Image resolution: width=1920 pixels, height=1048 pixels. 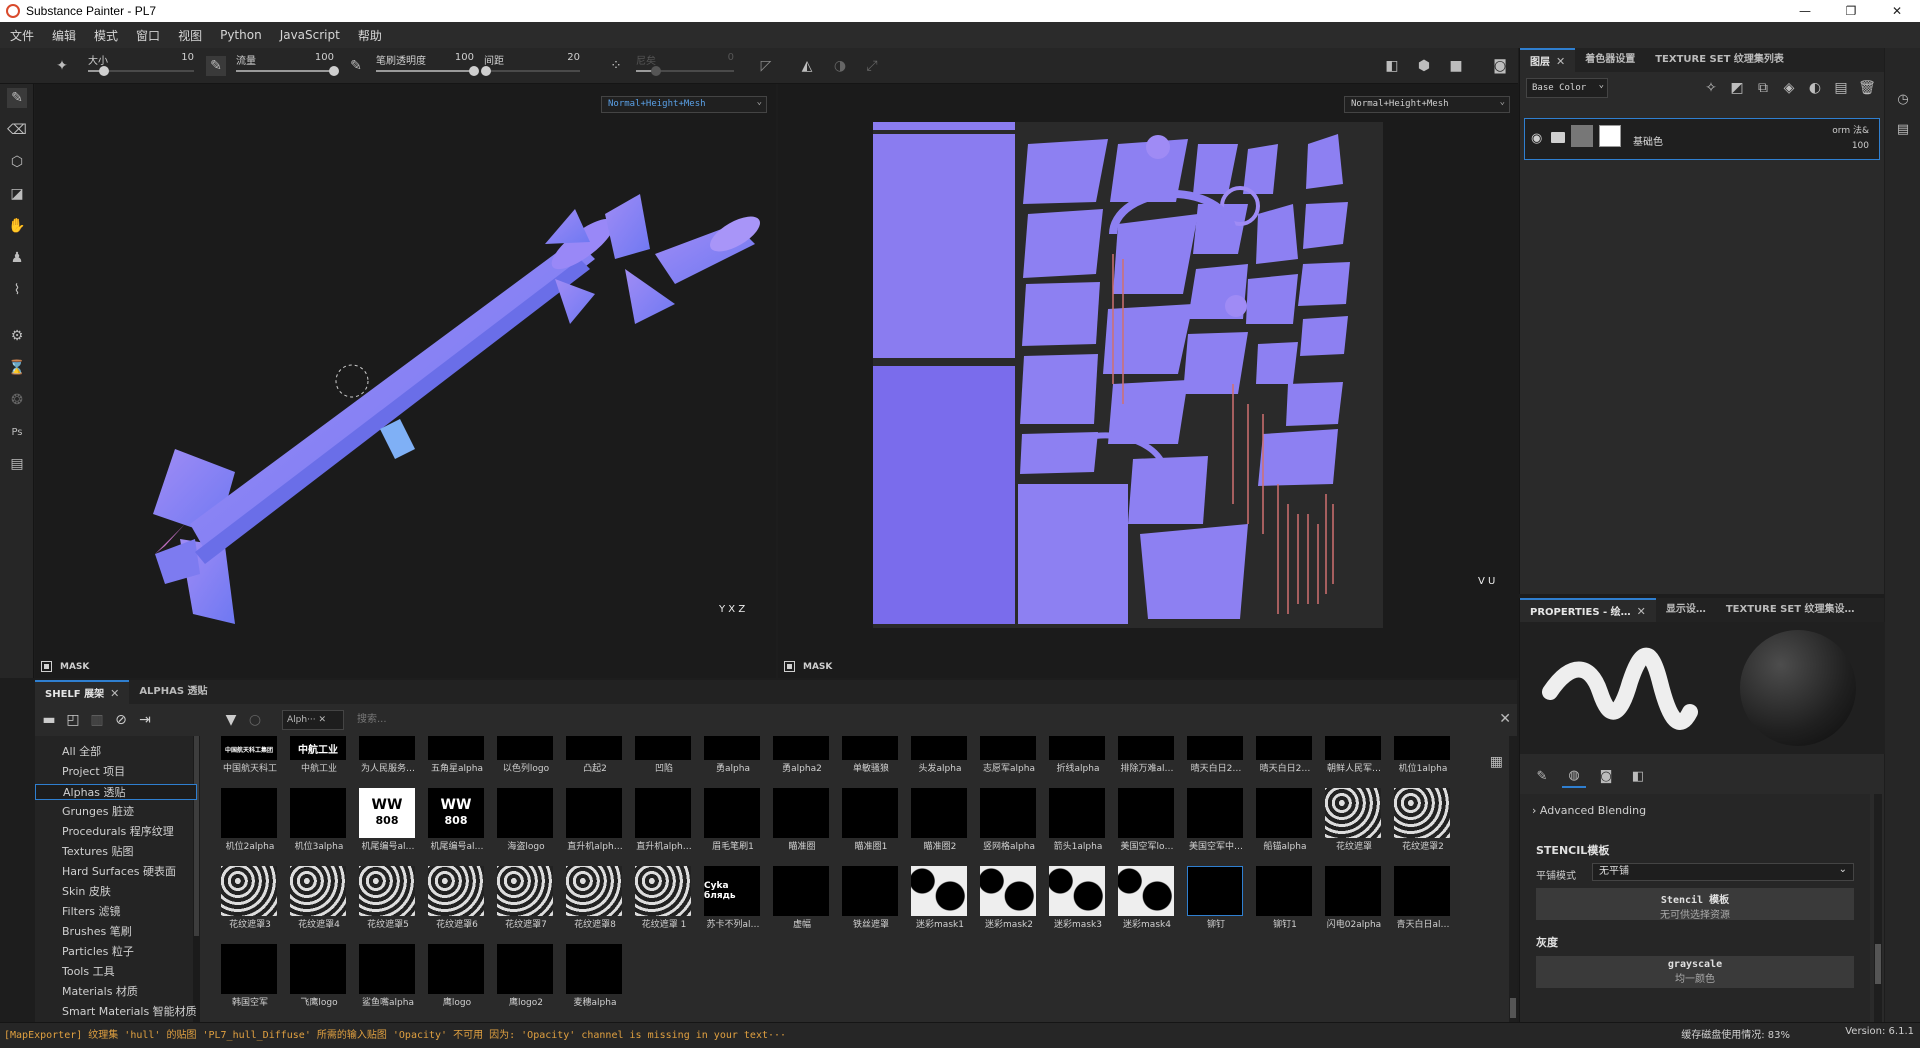 I want to click on shelf-item: 花纹遮罩6, so click(x=455, y=898).